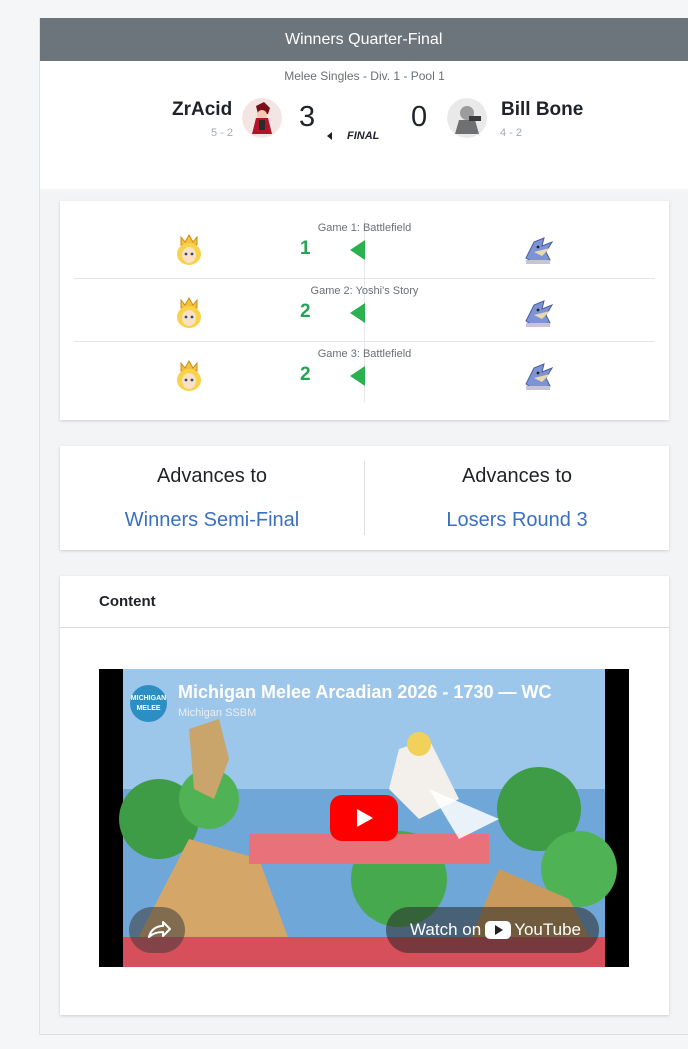 The height and width of the screenshot is (1049, 688). I want to click on player1-record: 5 - 2, so click(222, 133).